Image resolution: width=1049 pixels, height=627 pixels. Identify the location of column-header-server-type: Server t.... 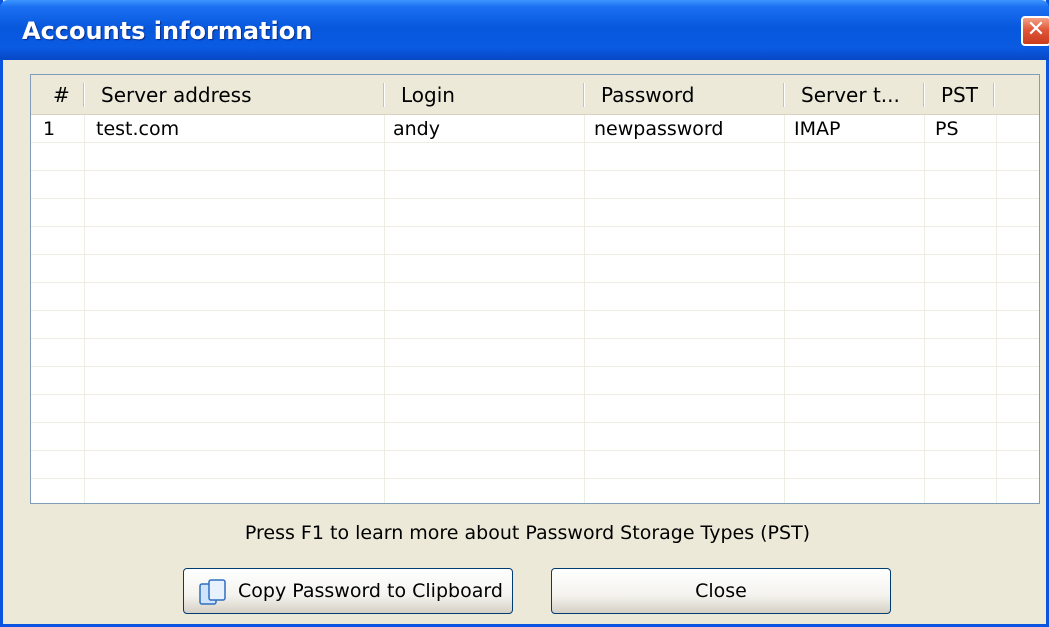
(853, 95).